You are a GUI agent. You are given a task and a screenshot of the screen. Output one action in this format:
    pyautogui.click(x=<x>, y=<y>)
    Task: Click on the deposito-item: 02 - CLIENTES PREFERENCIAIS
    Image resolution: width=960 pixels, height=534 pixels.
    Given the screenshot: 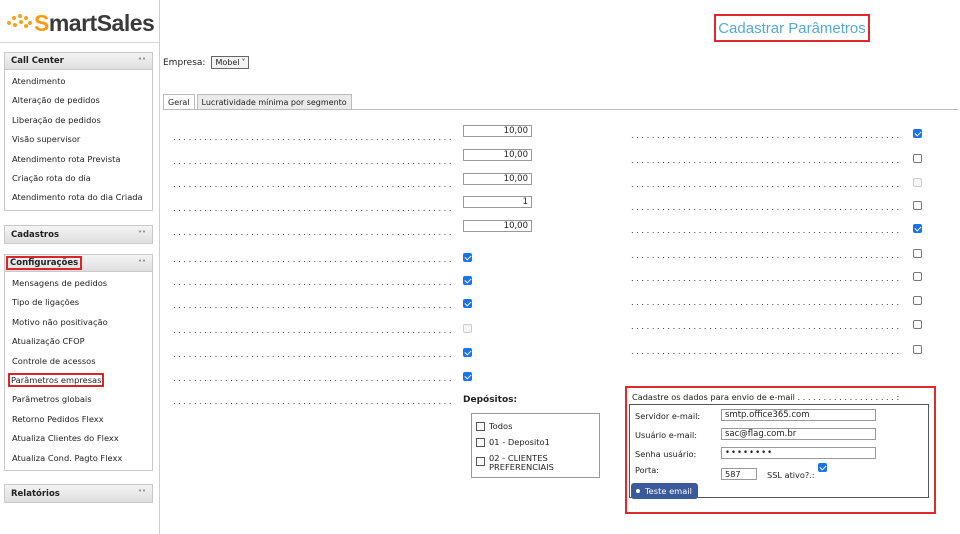 What is the action you would take?
    pyautogui.click(x=522, y=462)
    